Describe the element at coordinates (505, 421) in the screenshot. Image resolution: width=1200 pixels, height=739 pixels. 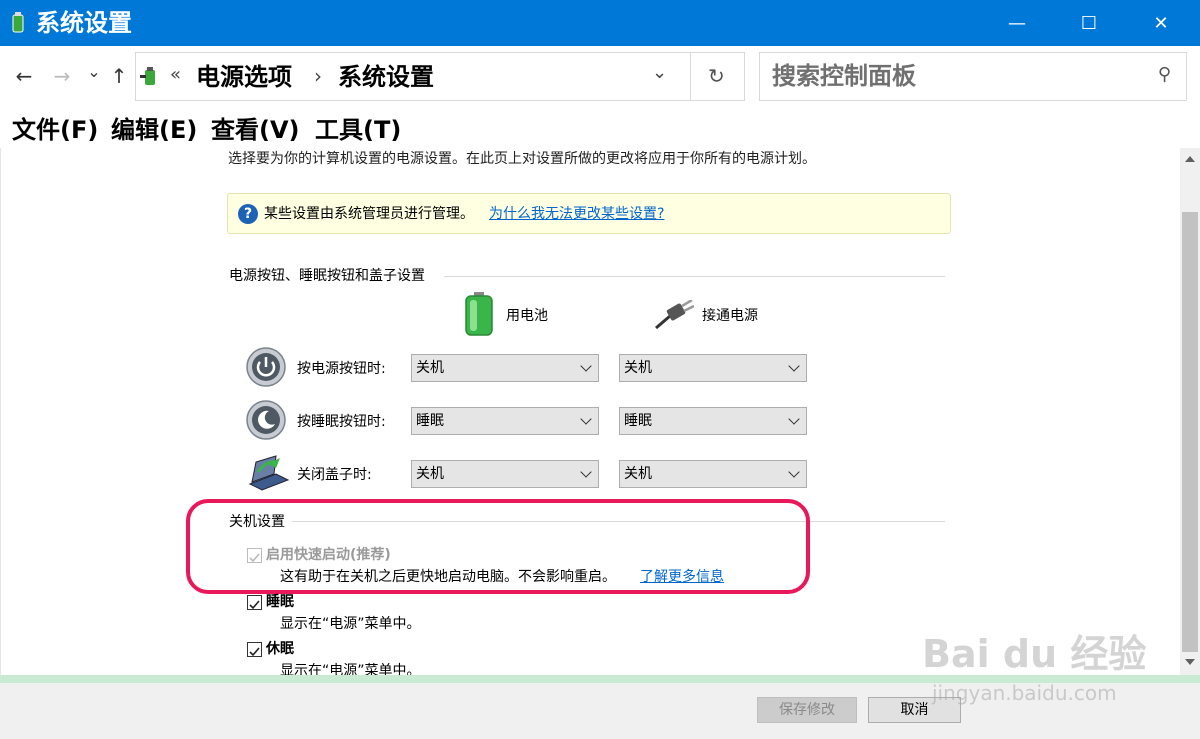
I see `sleep-button-battery-select: 睡眠` at that location.